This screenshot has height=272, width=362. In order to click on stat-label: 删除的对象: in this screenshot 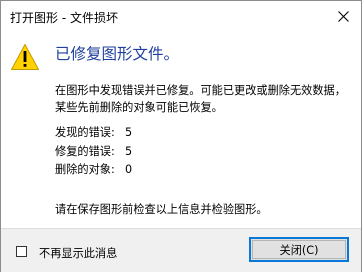, I will do `click(85, 169)`.